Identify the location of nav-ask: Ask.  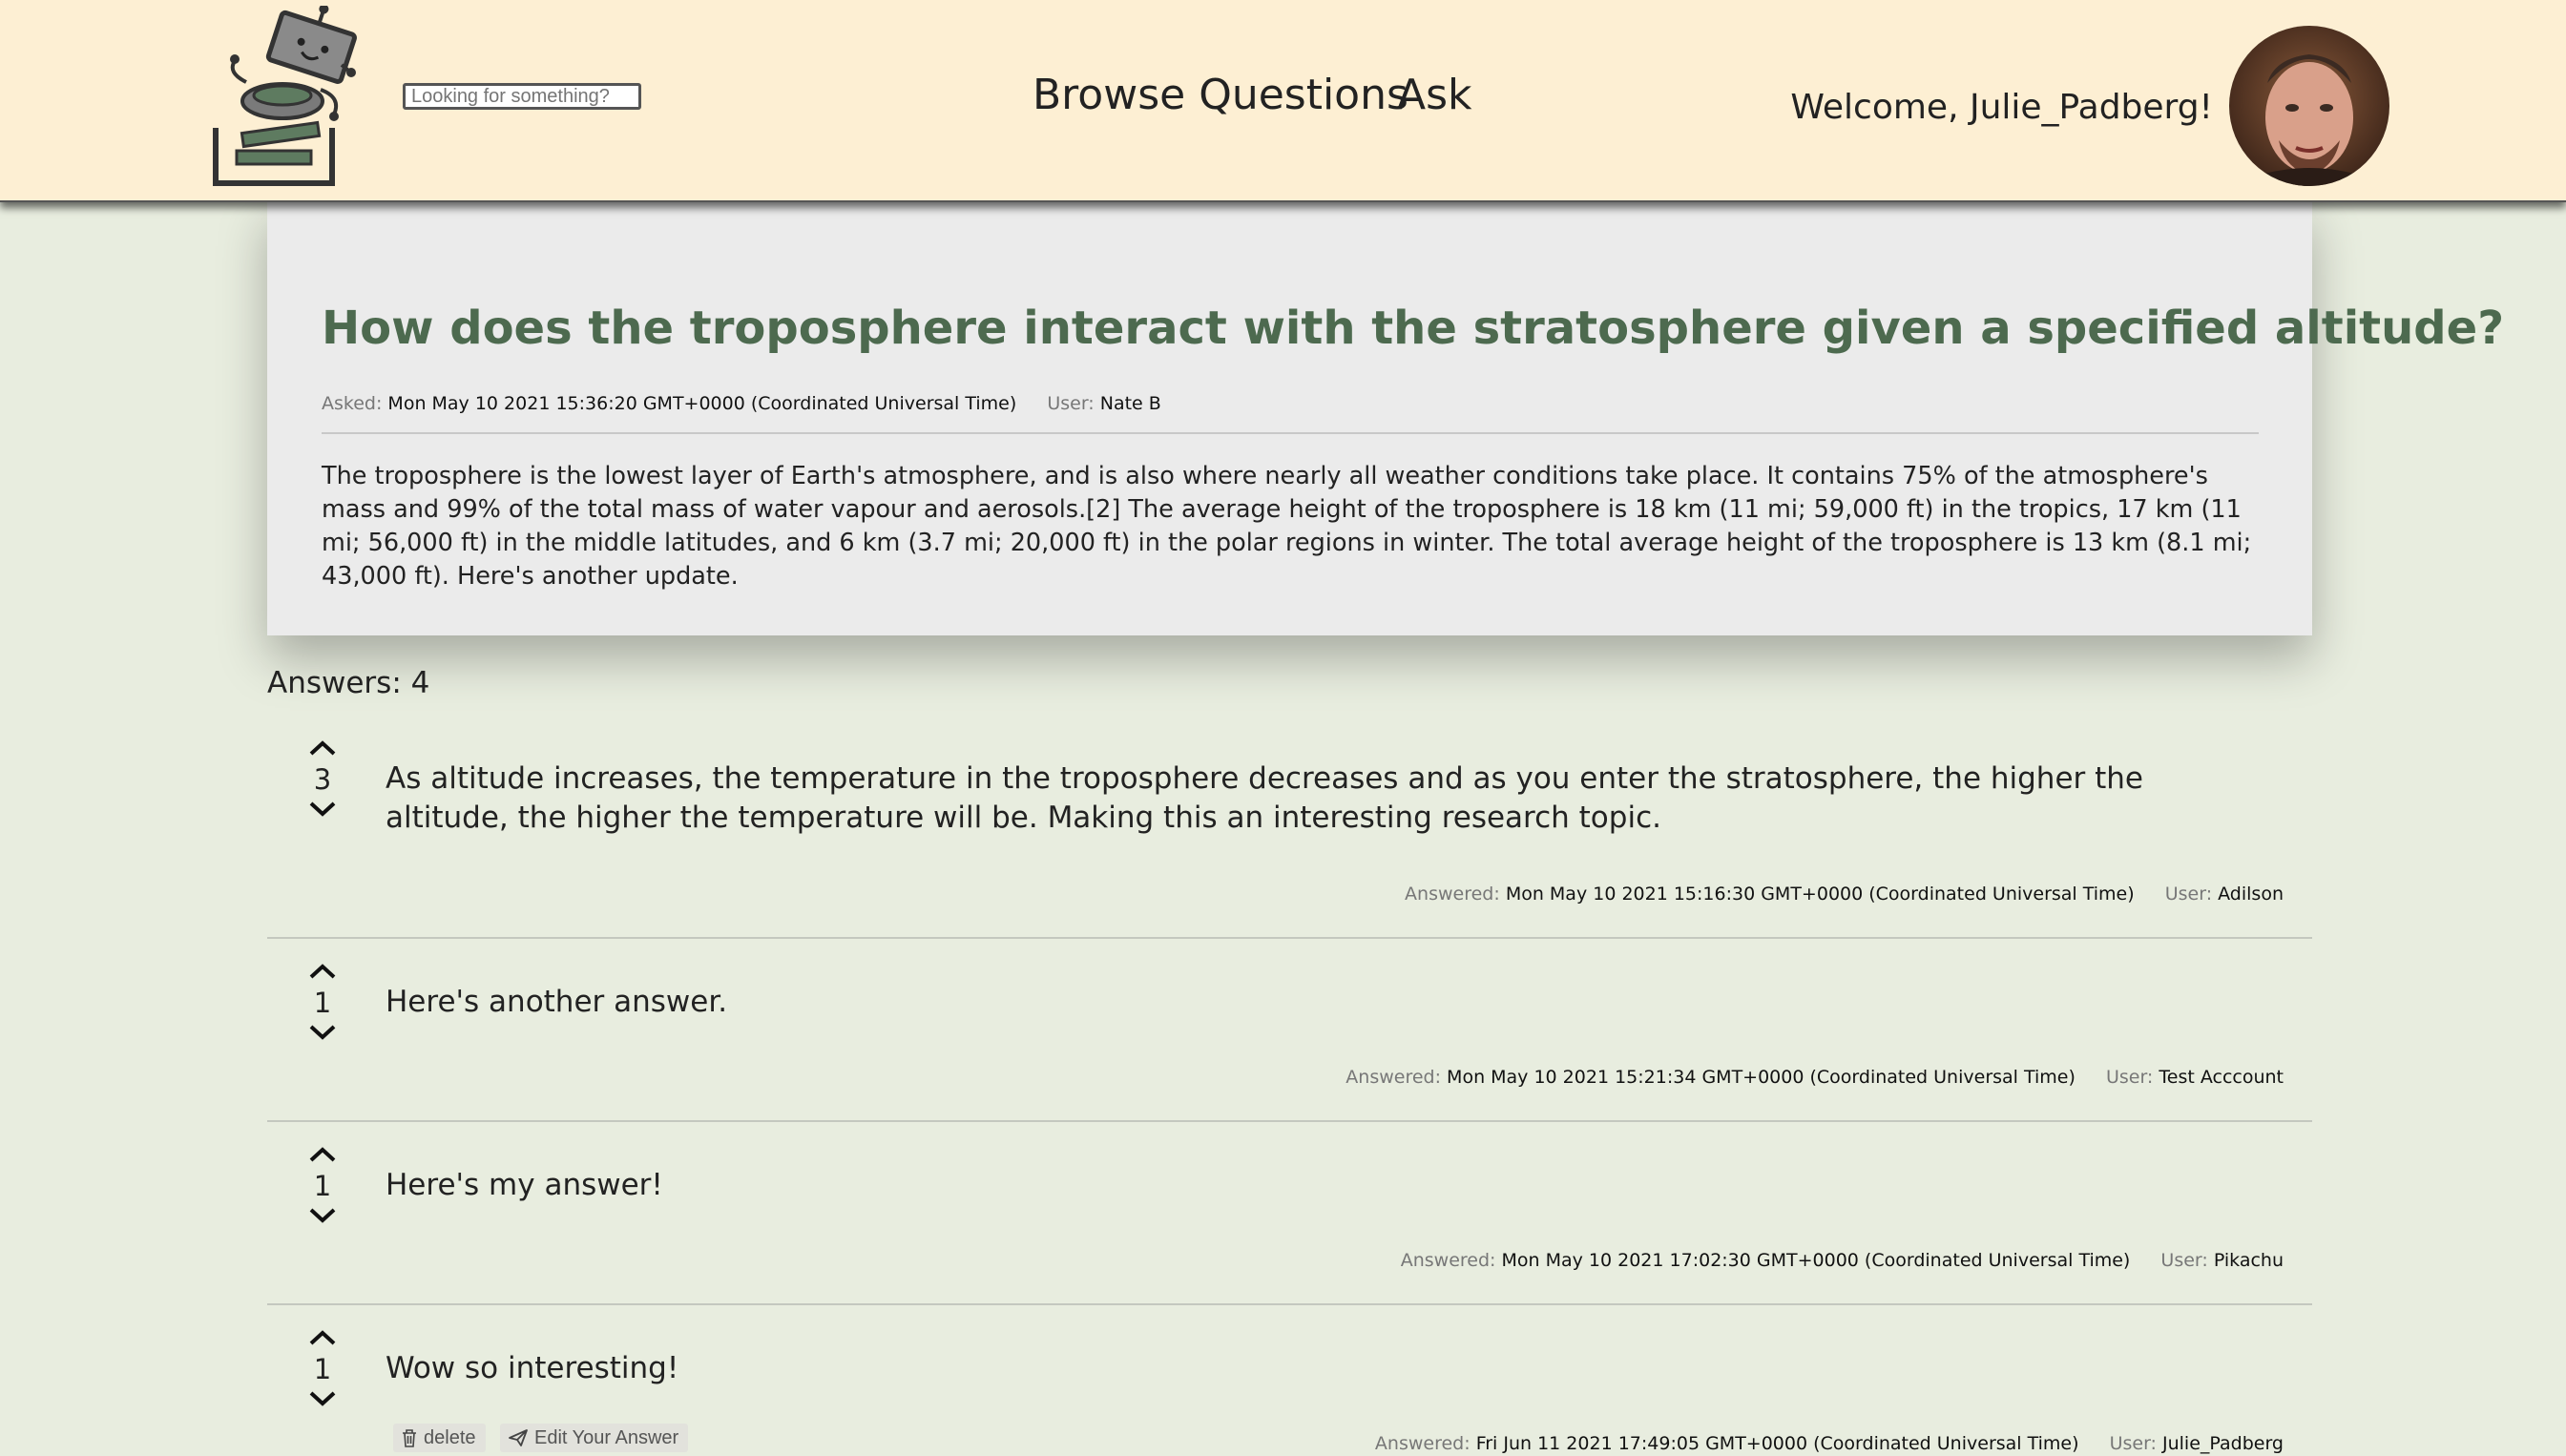
(1434, 95).